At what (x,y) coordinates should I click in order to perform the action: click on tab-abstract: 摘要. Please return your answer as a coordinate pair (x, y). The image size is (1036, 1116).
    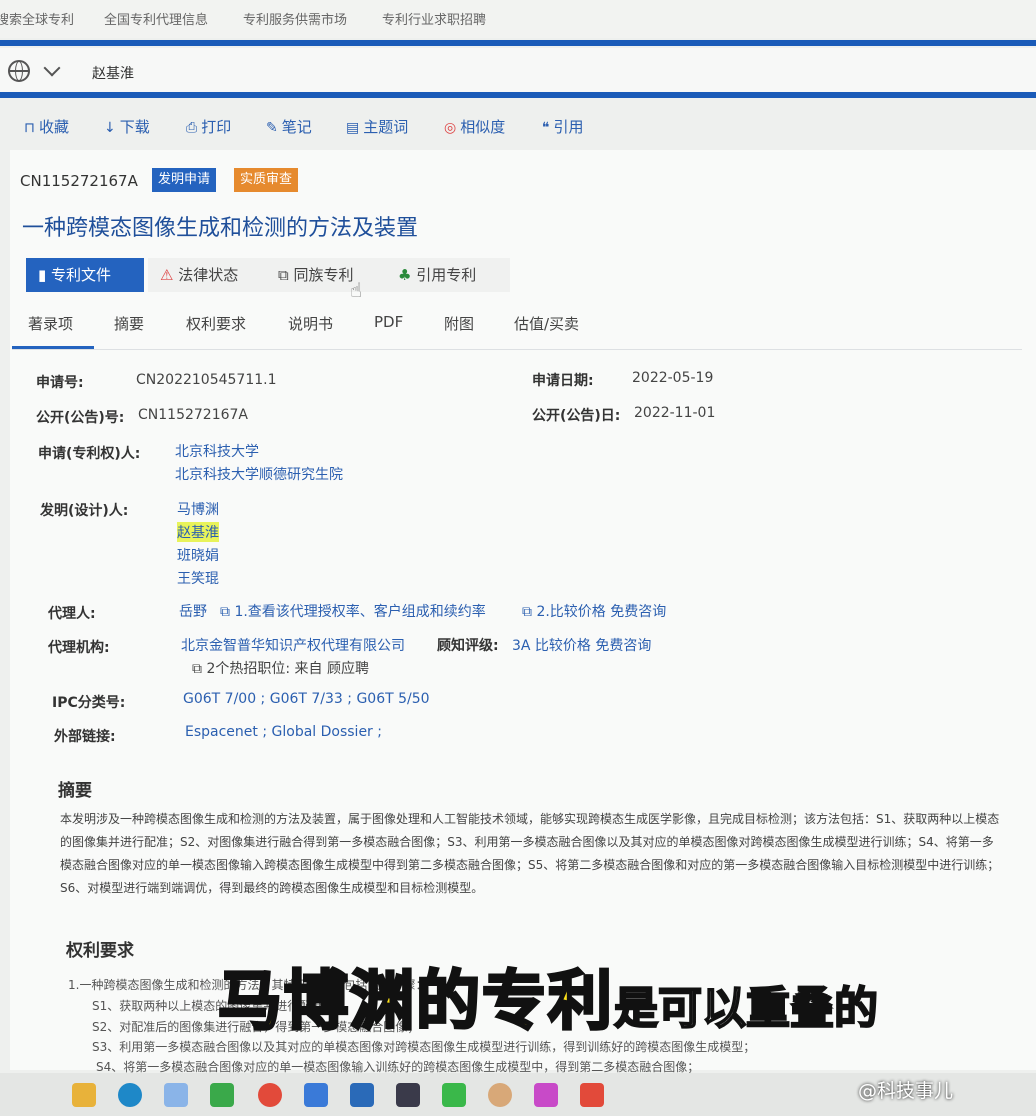
    Looking at the image, I should click on (129, 323).